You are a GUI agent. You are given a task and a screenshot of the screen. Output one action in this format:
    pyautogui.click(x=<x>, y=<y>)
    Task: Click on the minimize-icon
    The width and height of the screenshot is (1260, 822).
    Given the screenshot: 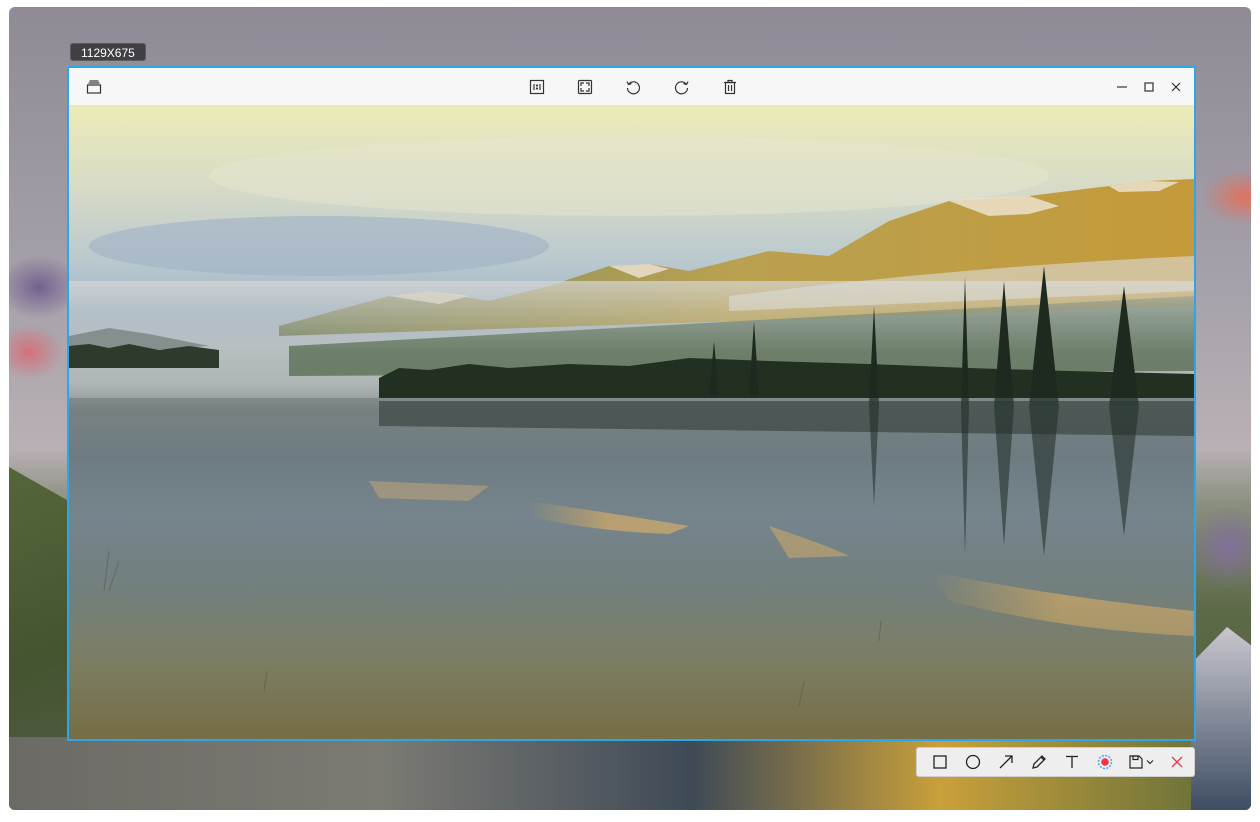 What is the action you would take?
    pyautogui.click(x=1122, y=87)
    